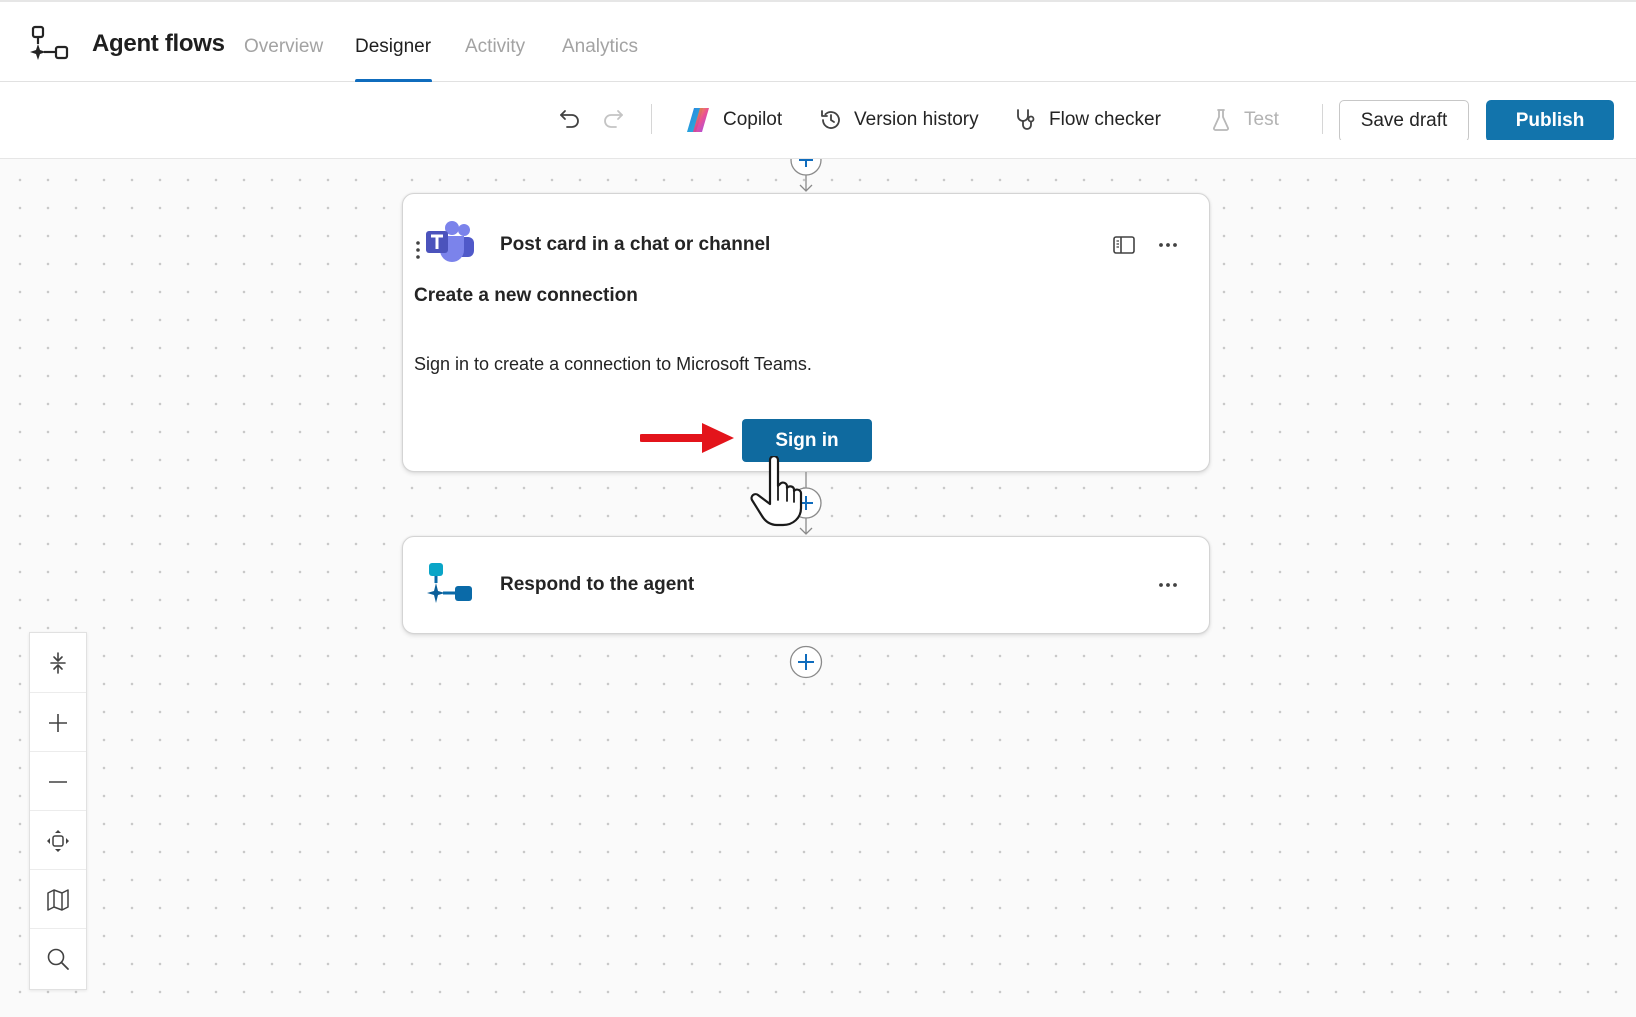  I want to click on test-button: Test, so click(1243, 120).